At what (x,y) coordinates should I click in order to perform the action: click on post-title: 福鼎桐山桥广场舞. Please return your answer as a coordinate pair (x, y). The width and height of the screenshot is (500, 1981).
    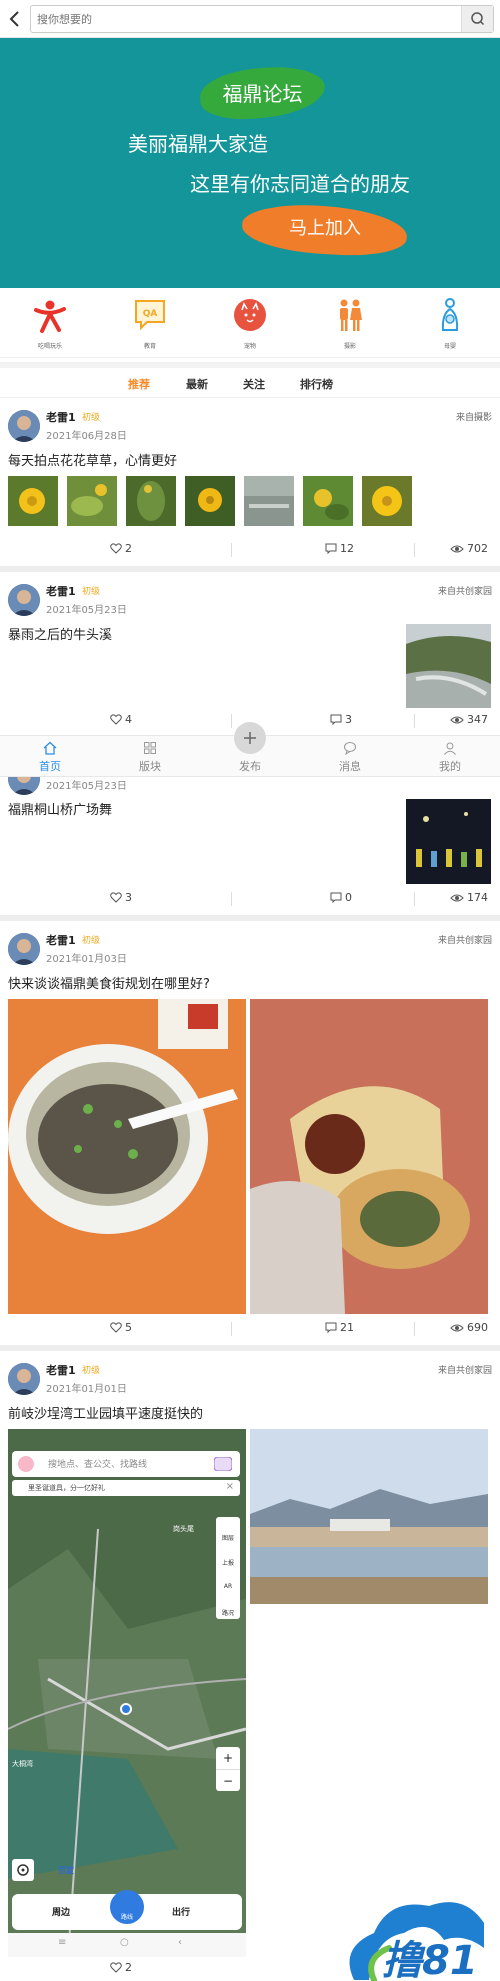
    Looking at the image, I should click on (60, 808).